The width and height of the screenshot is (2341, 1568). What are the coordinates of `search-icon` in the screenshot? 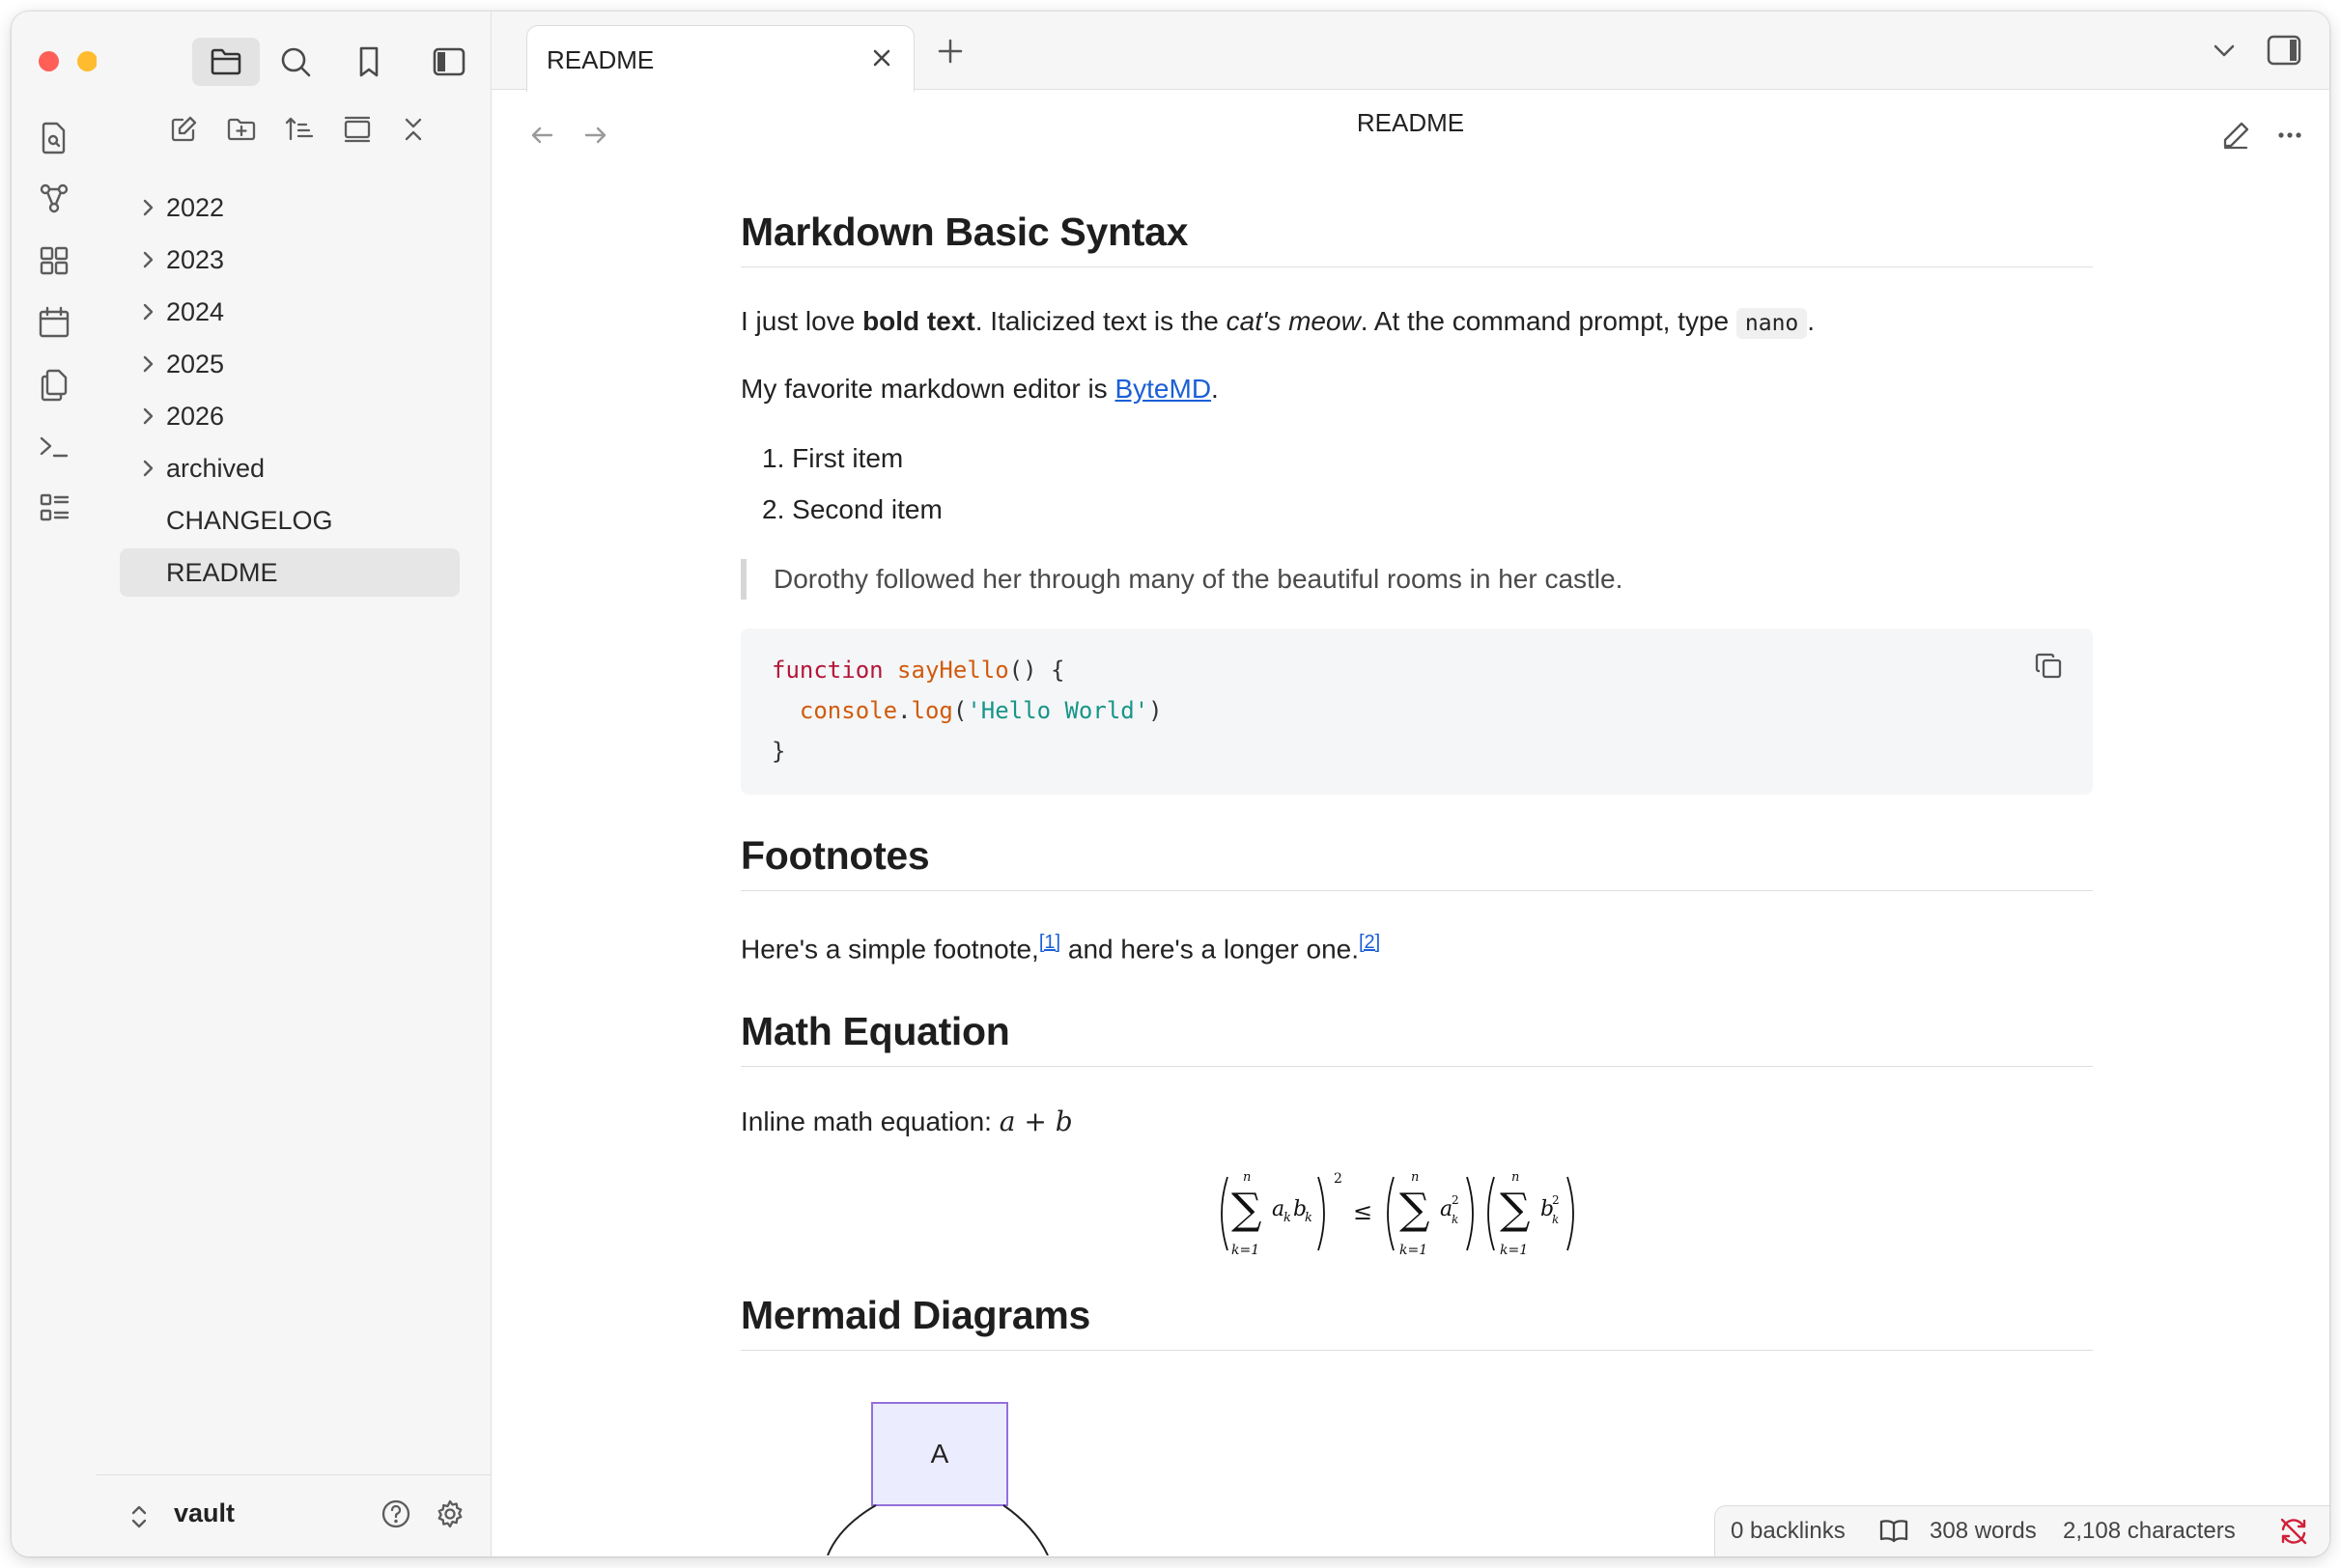 It's located at (296, 62).